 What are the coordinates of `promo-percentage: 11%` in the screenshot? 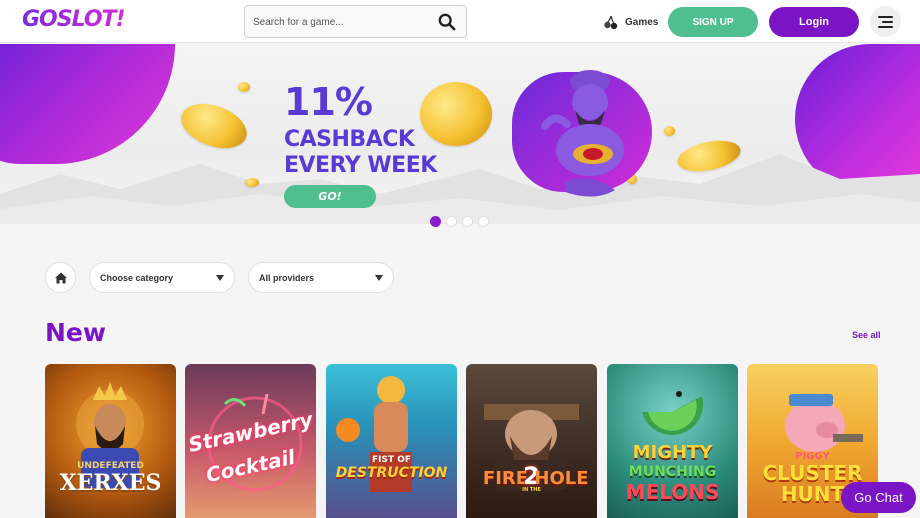 It's located at (328, 102).